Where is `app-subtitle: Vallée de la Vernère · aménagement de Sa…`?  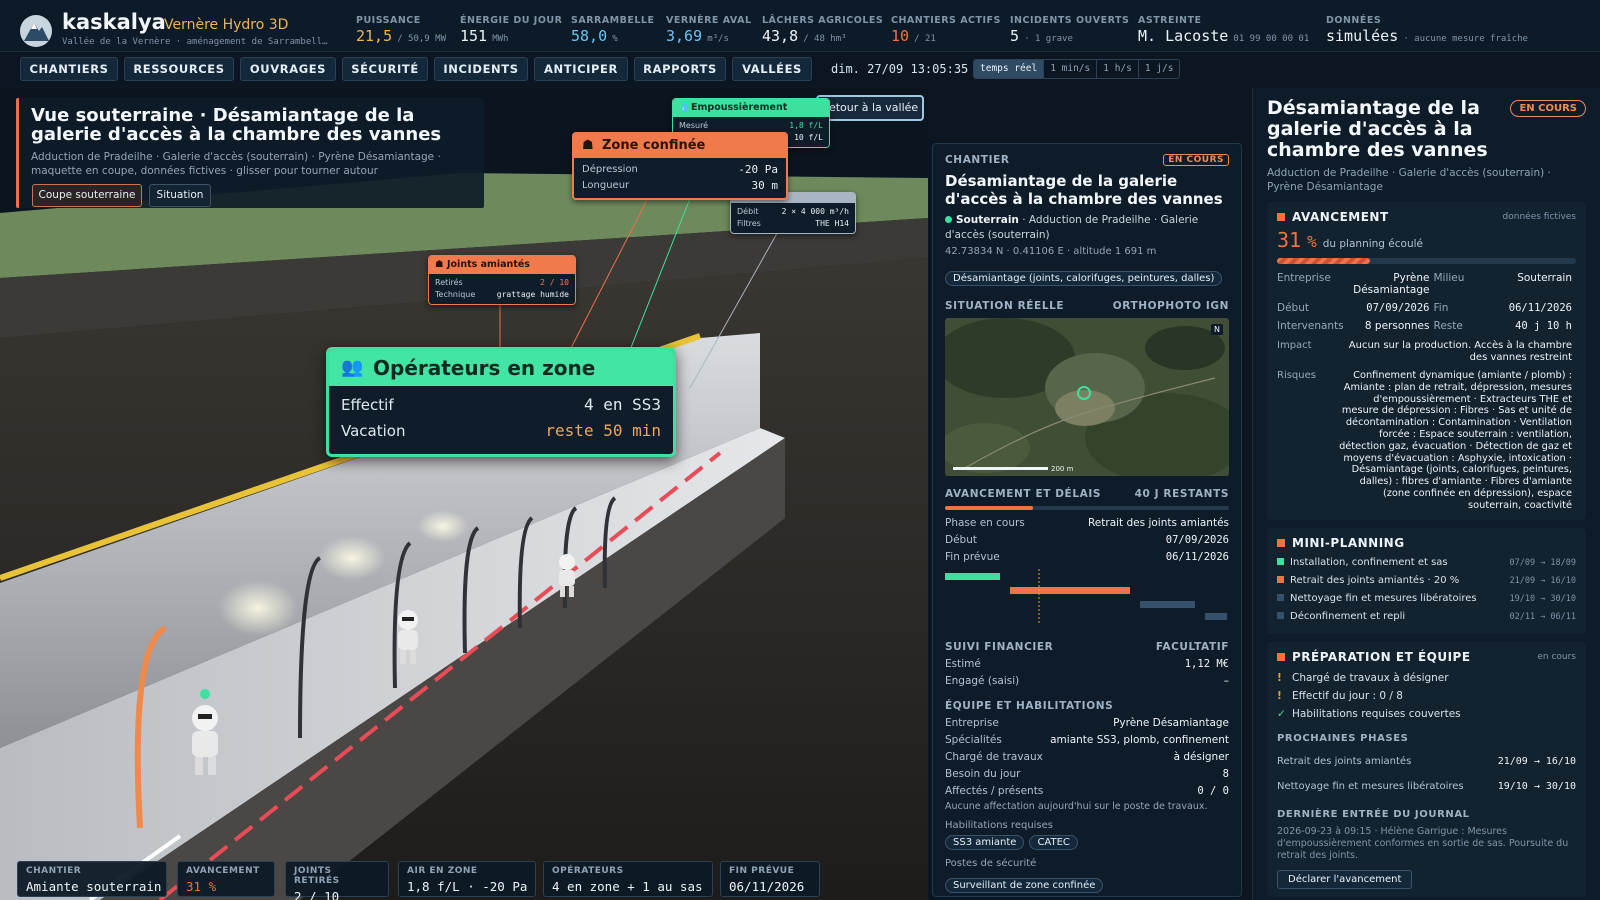 app-subtitle: Vallée de la Vernère · aménagement de Sa… is located at coordinates (195, 42).